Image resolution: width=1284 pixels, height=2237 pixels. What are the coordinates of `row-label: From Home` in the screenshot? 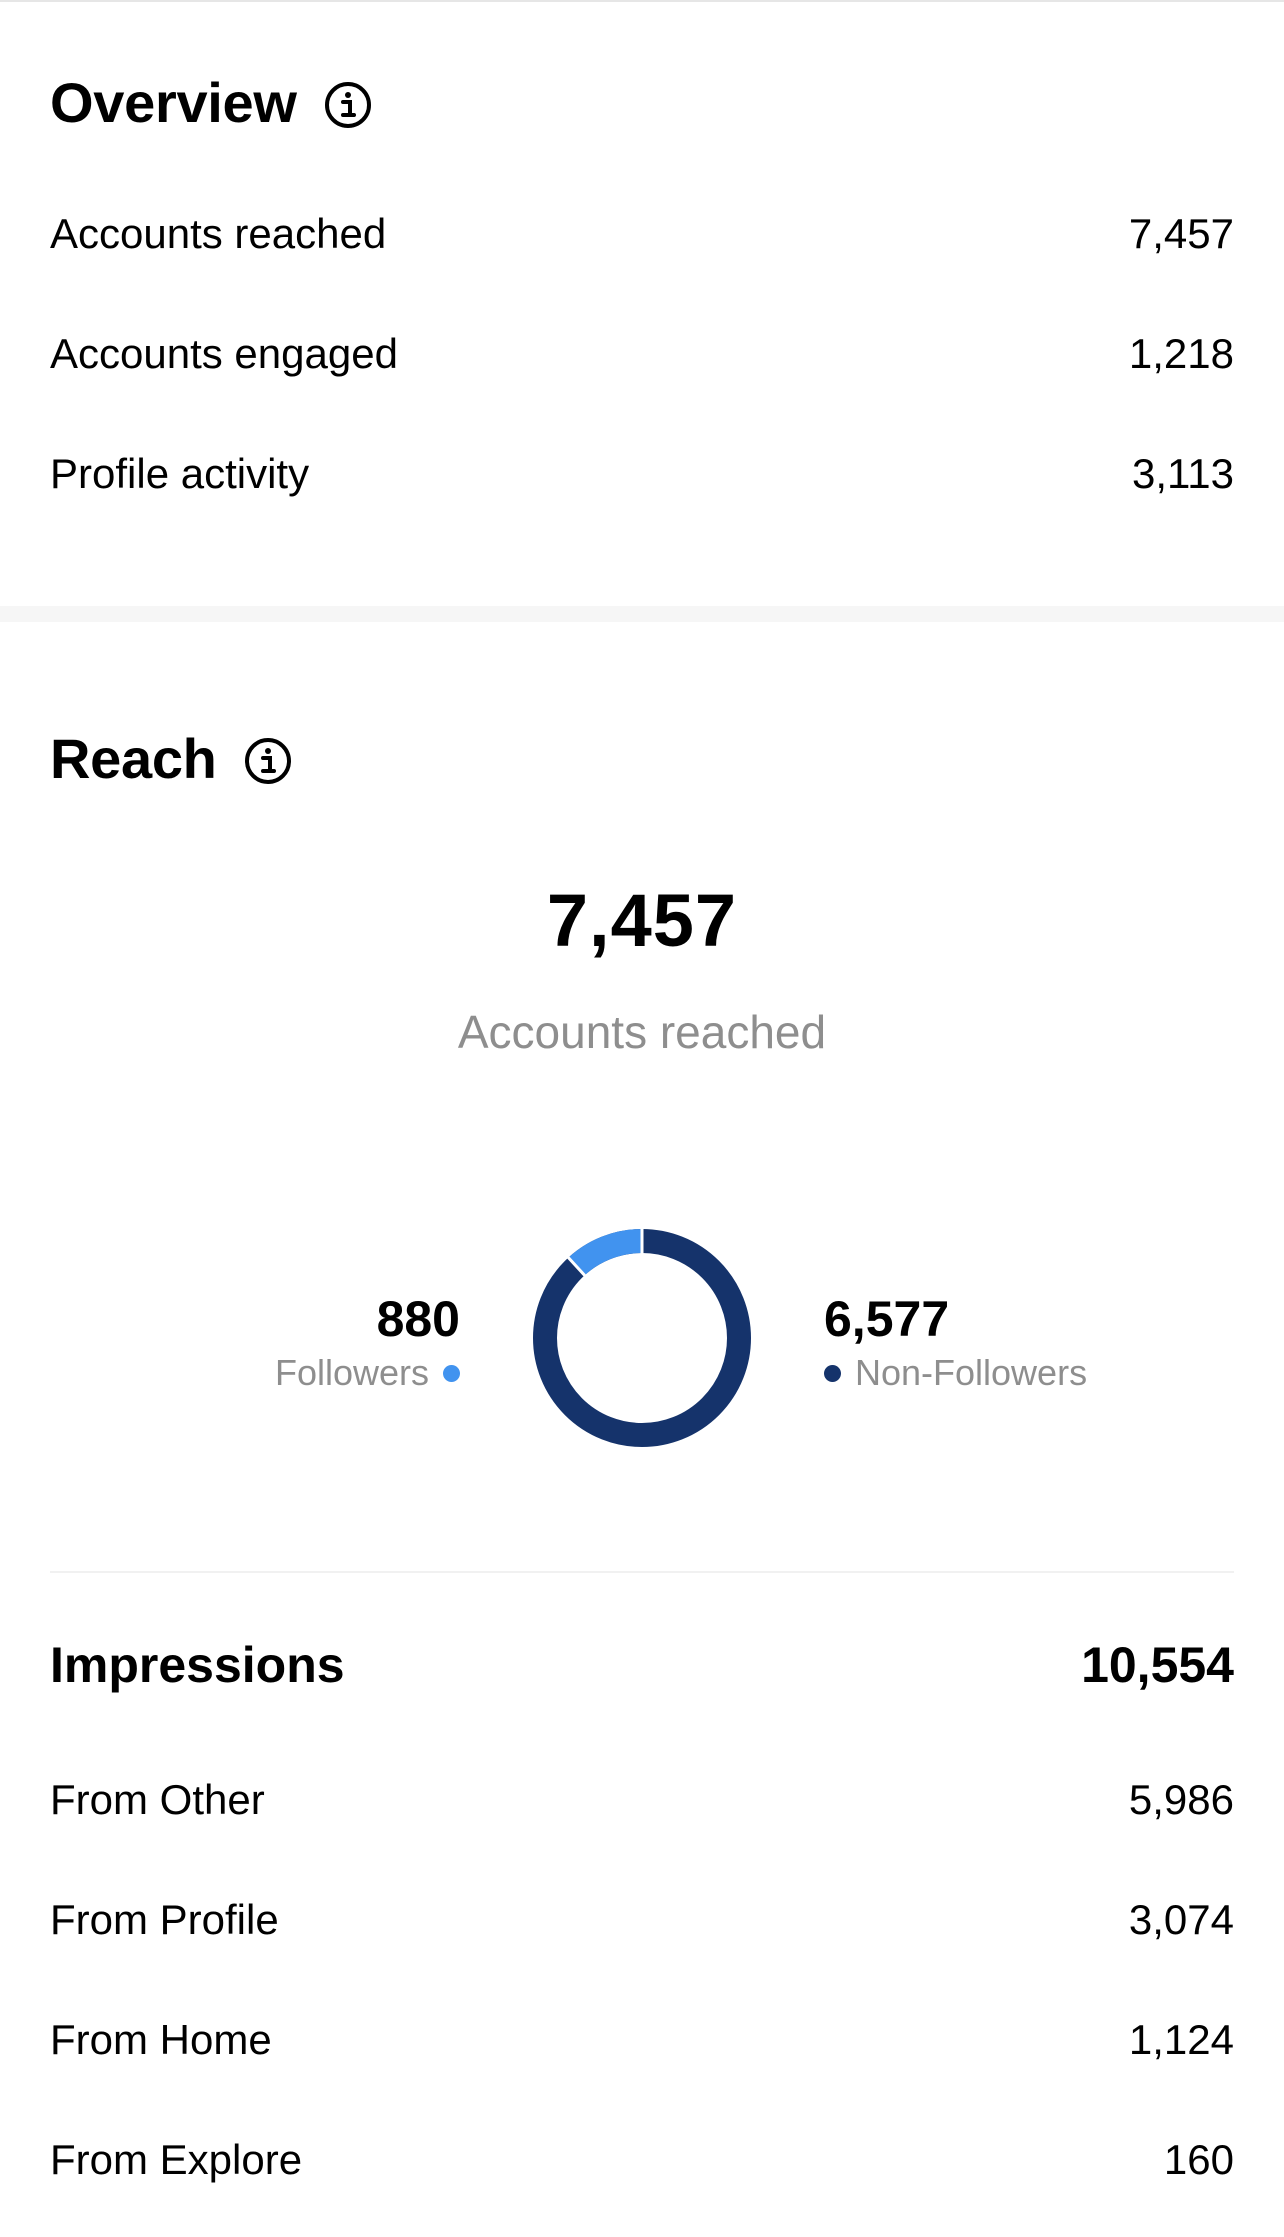 It's located at (161, 2039).